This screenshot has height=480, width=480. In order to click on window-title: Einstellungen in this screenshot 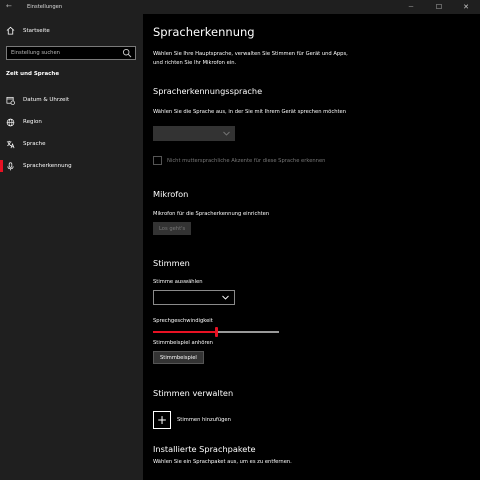, I will do `click(45, 7)`.